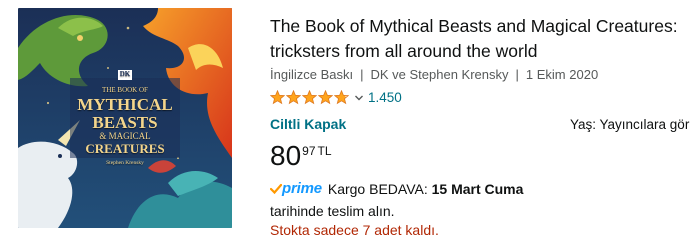 This screenshot has height=242, width=690. What do you see at coordinates (125, 74) in the screenshot?
I see `cover-publisher-logo: DK` at bounding box center [125, 74].